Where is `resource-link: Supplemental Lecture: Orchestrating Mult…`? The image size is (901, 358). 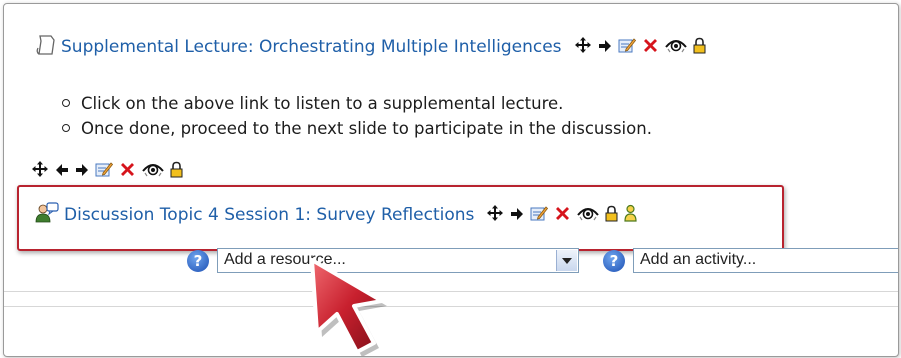
resource-link: Supplemental Lecture: Orchestrating Mult… is located at coordinates (311, 47).